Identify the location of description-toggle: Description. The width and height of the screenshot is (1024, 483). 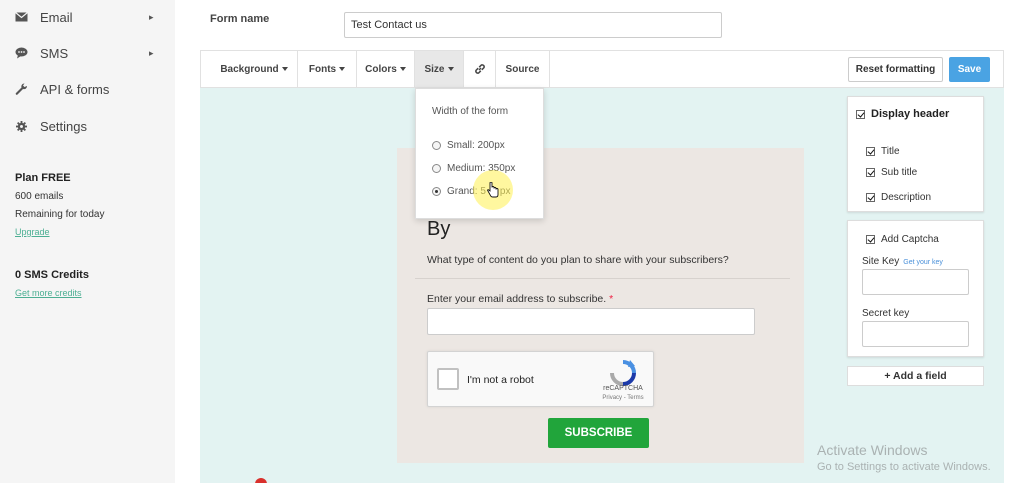
(898, 197).